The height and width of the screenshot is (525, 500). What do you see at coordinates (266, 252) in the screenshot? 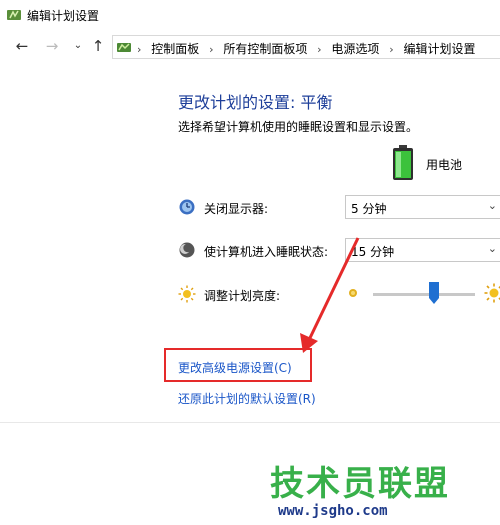
I see `sleep-label: 使计算机进入睡眠状态:` at bounding box center [266, 252].